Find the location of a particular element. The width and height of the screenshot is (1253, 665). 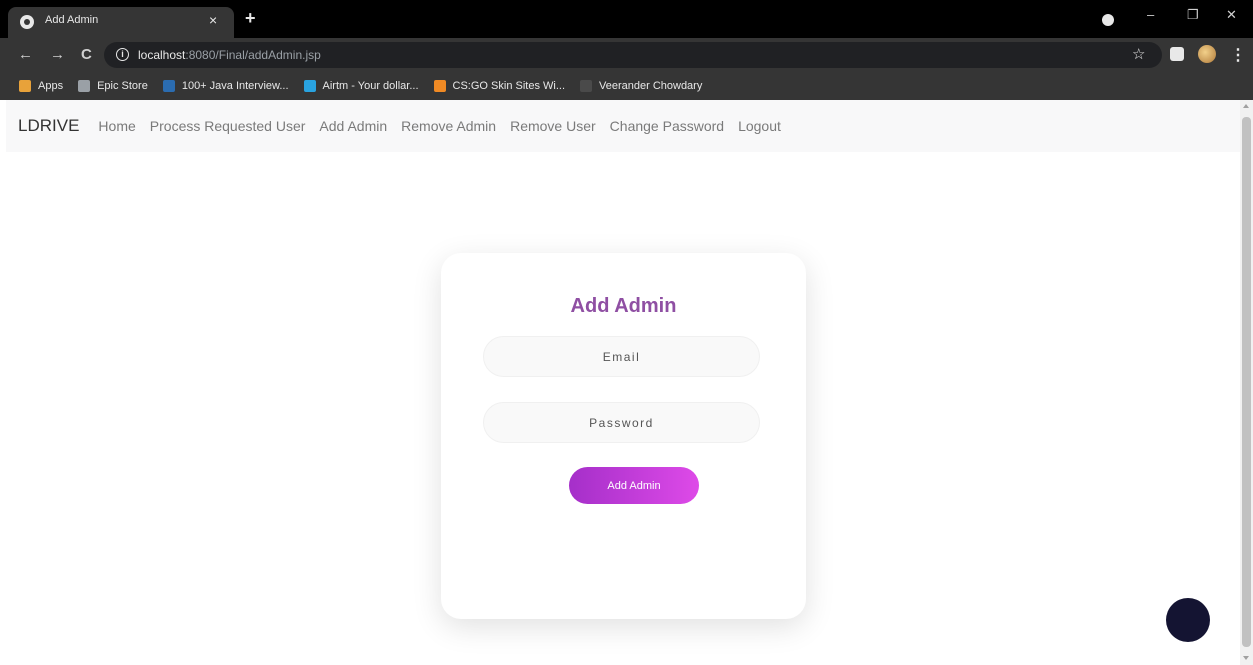

back-icon: ← is located at coordinates (25, 54).